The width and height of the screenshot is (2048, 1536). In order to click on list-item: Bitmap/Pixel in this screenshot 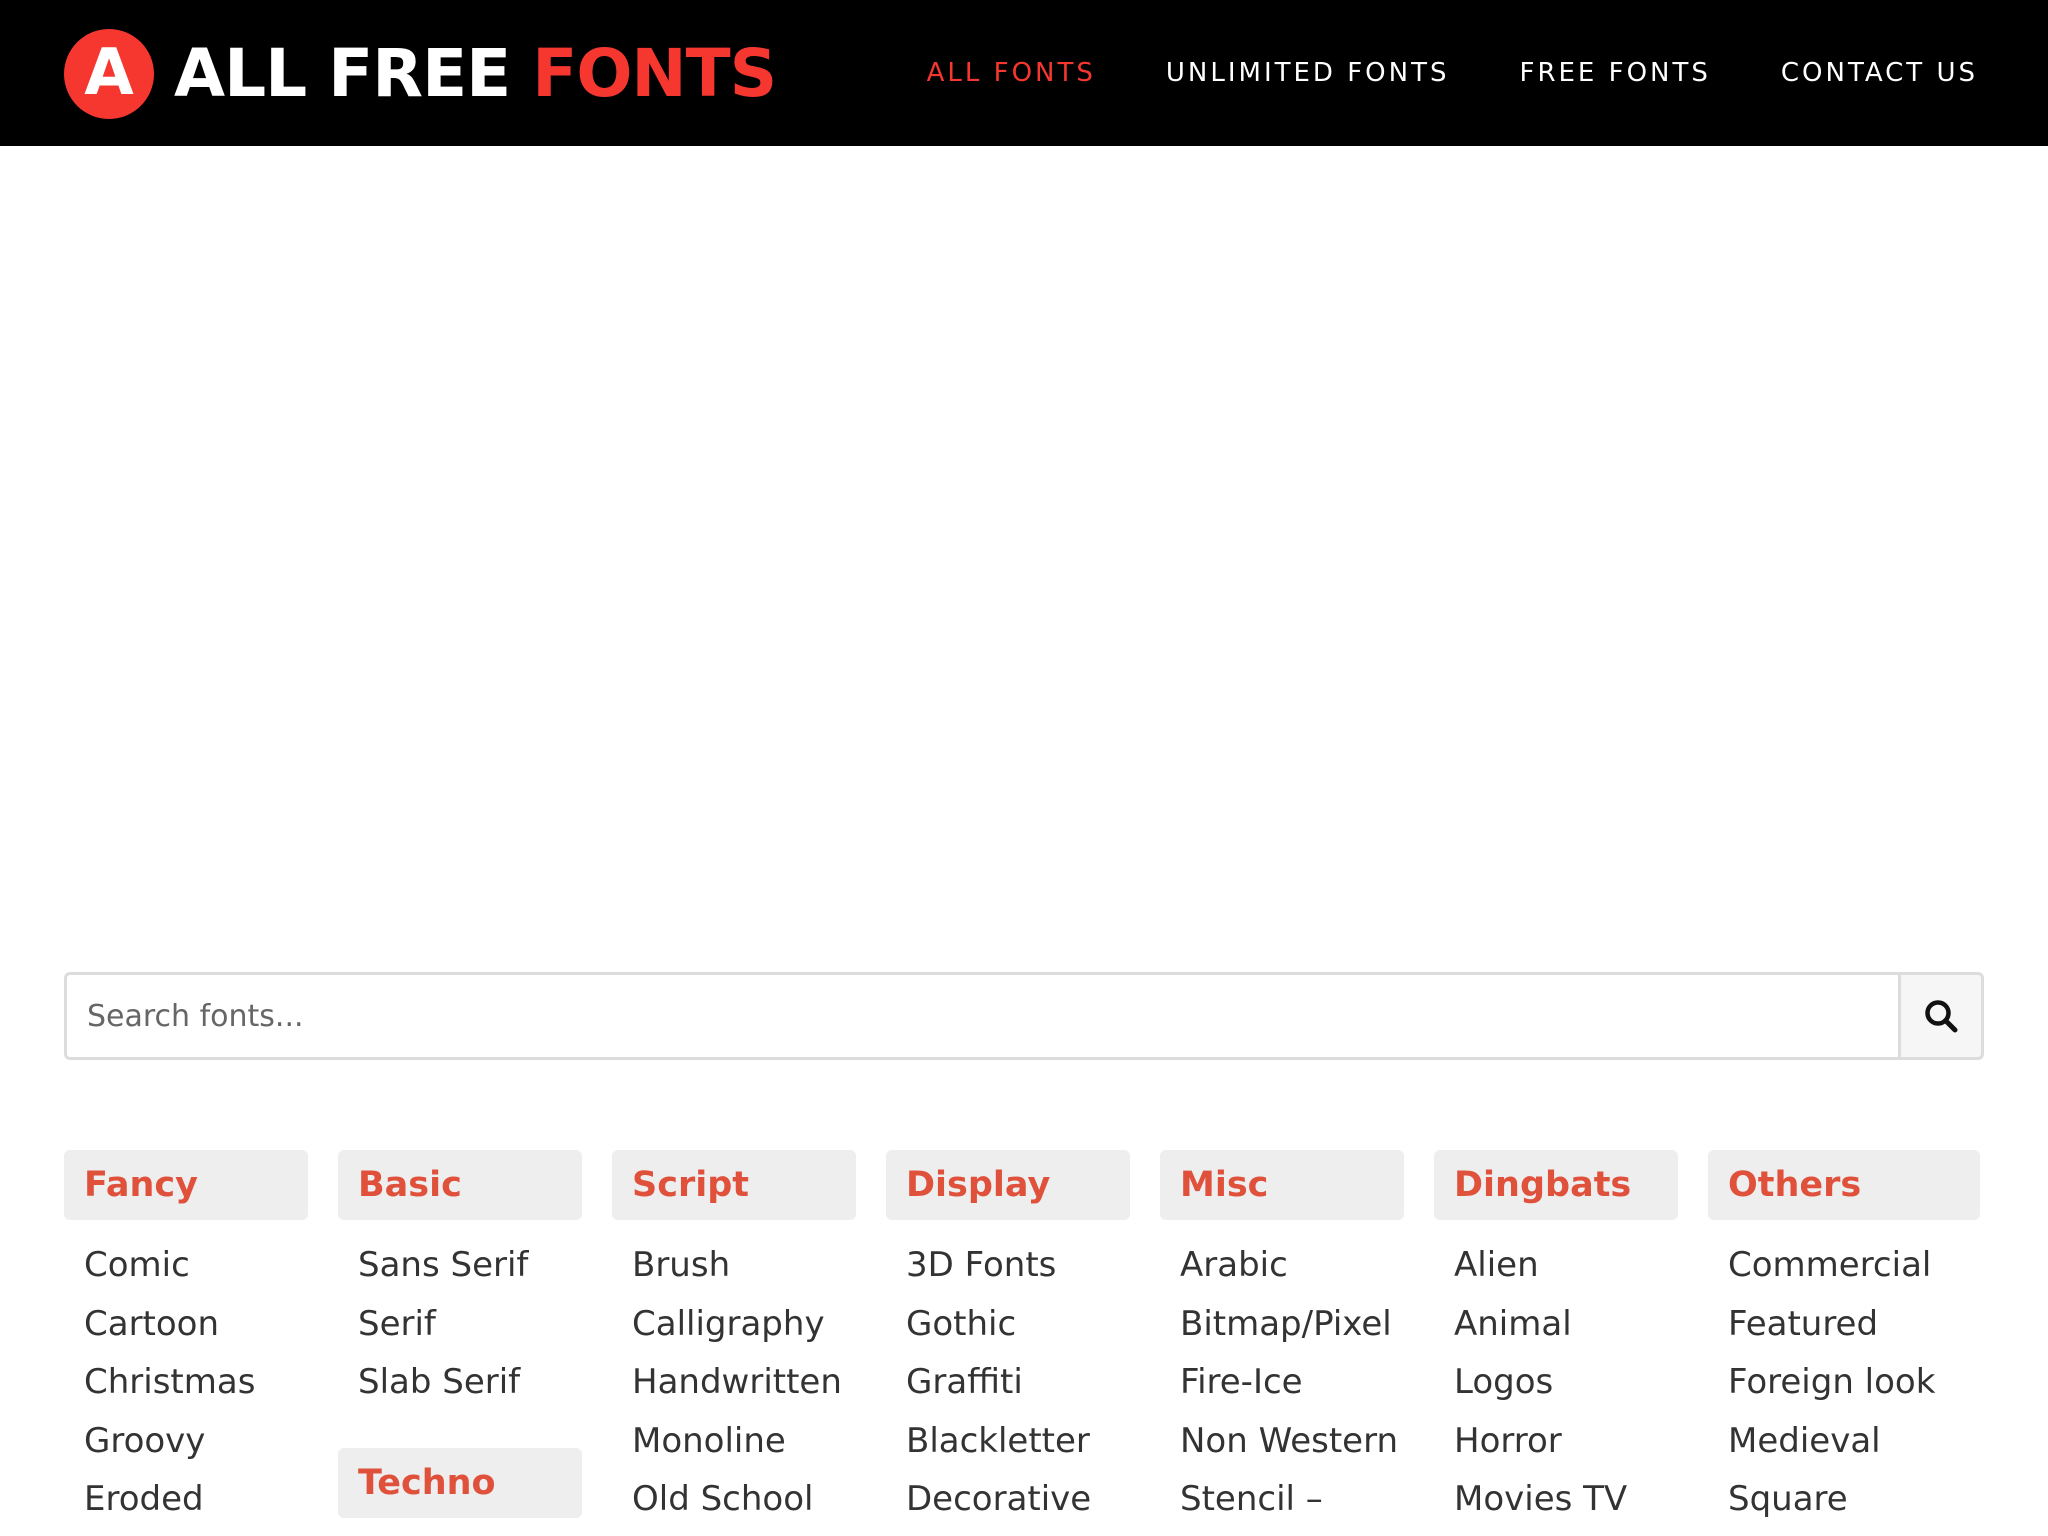, I will do `click(1292, 1324)`.